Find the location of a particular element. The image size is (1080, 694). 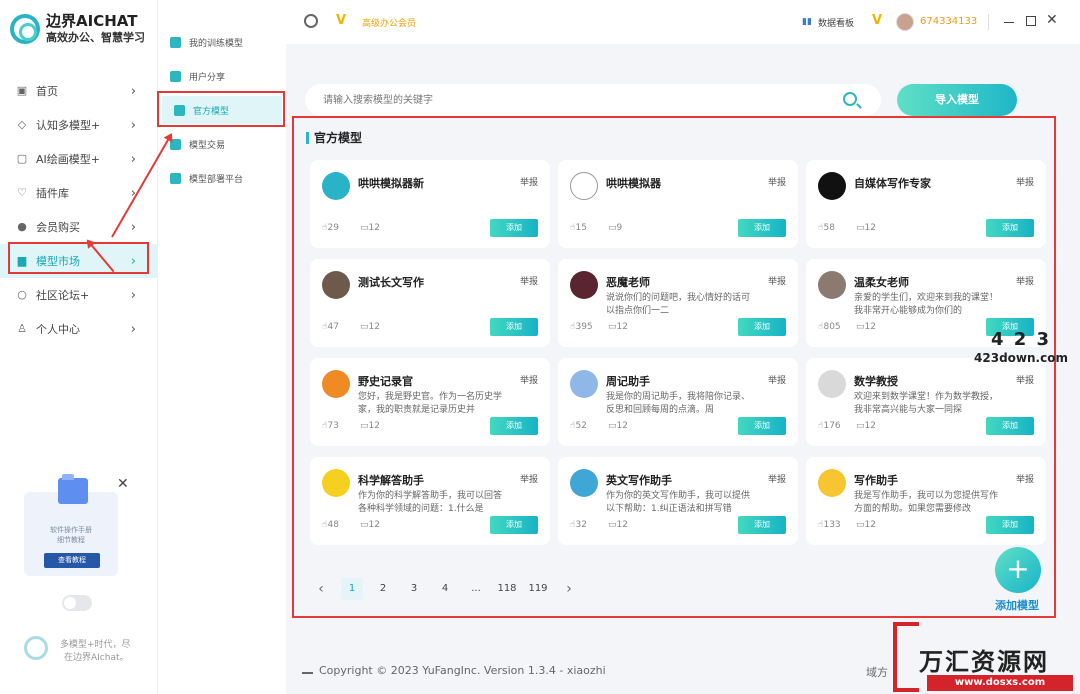

vip-label: 高级办公会员 is located at coordinates (389, 22).